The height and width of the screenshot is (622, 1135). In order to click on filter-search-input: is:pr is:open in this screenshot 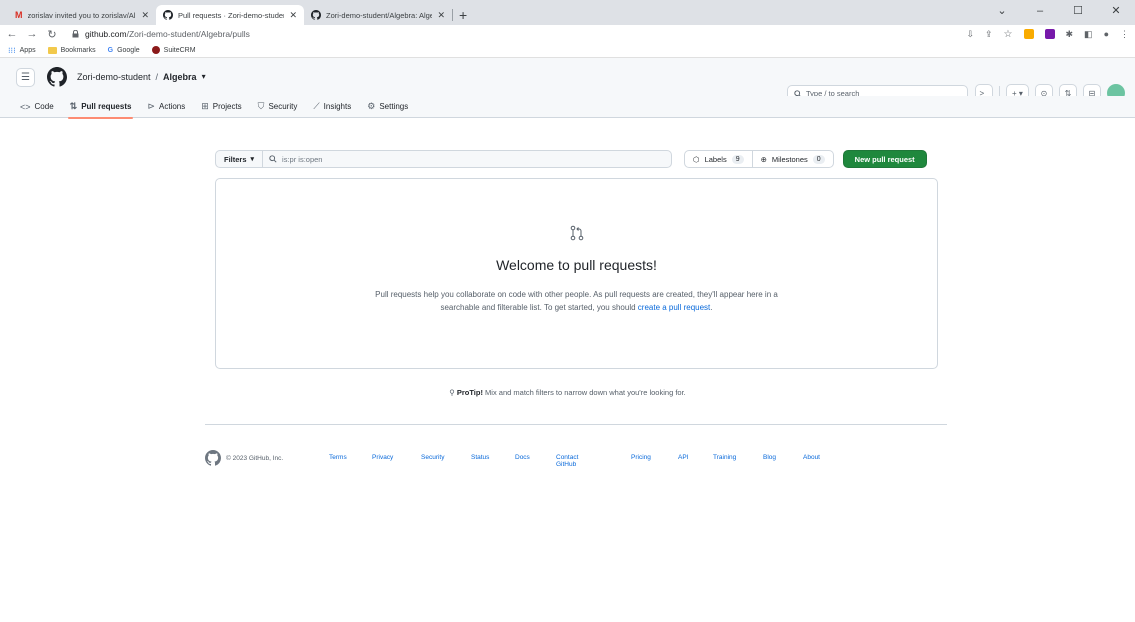, I will do `click(468, 159)`.